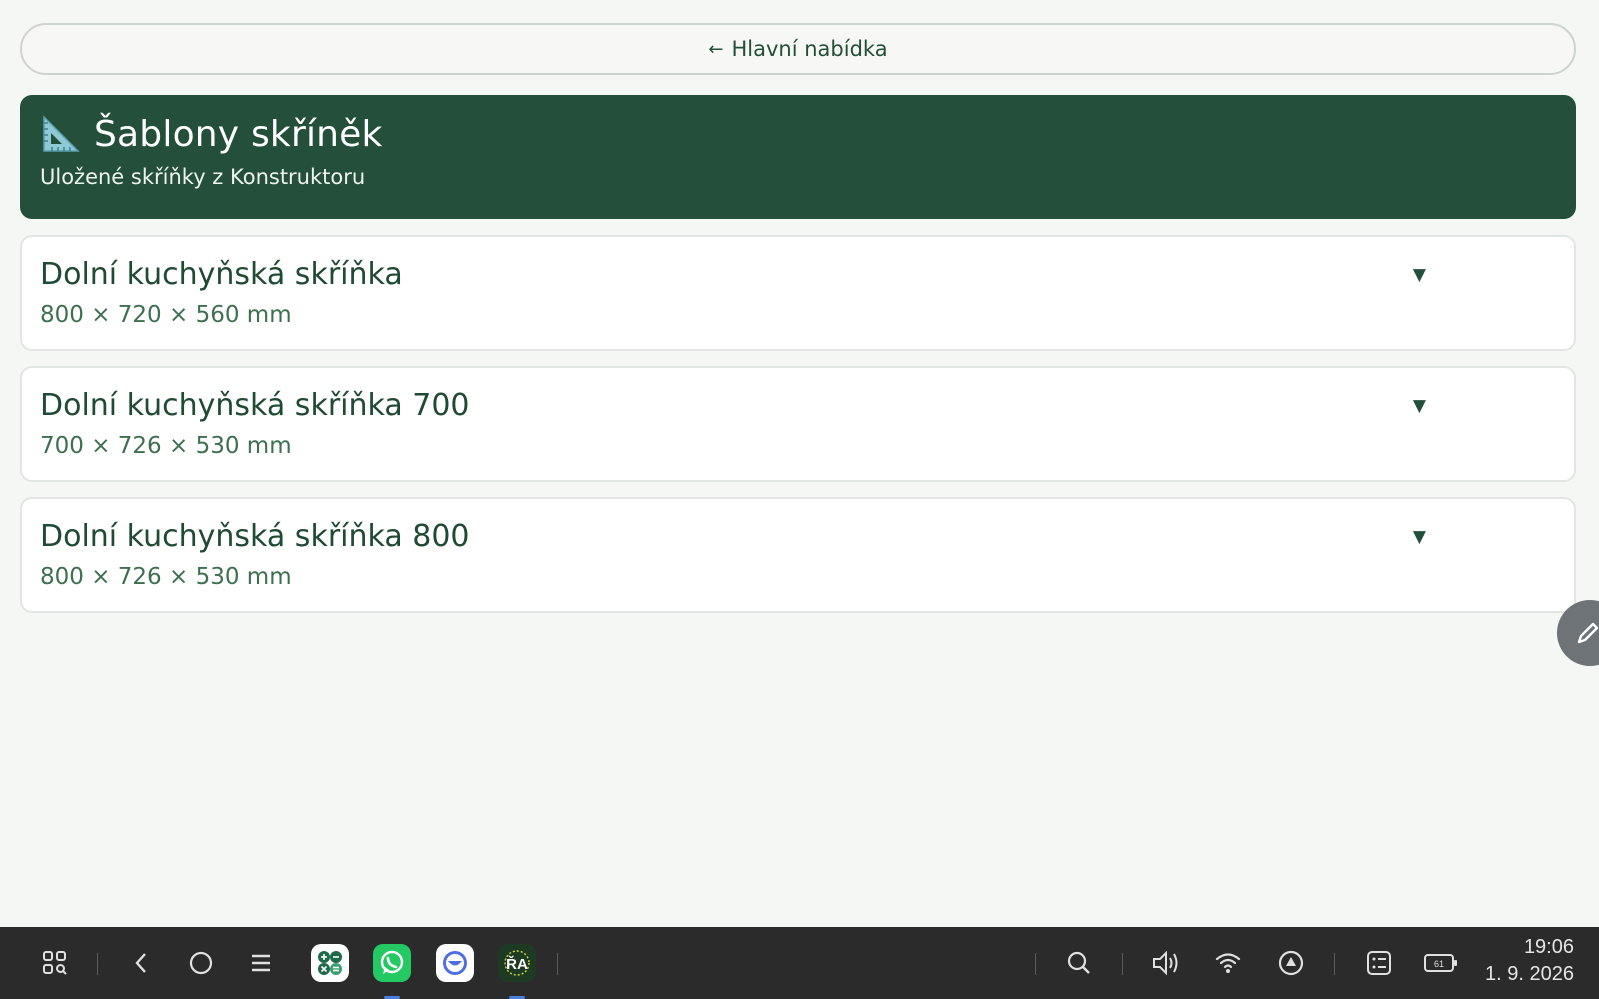 The image size is (1599, 999). What do you see at coordinates (141, 963) in the screenshot?
I see `back-icon` at bounding box center [141, 963].